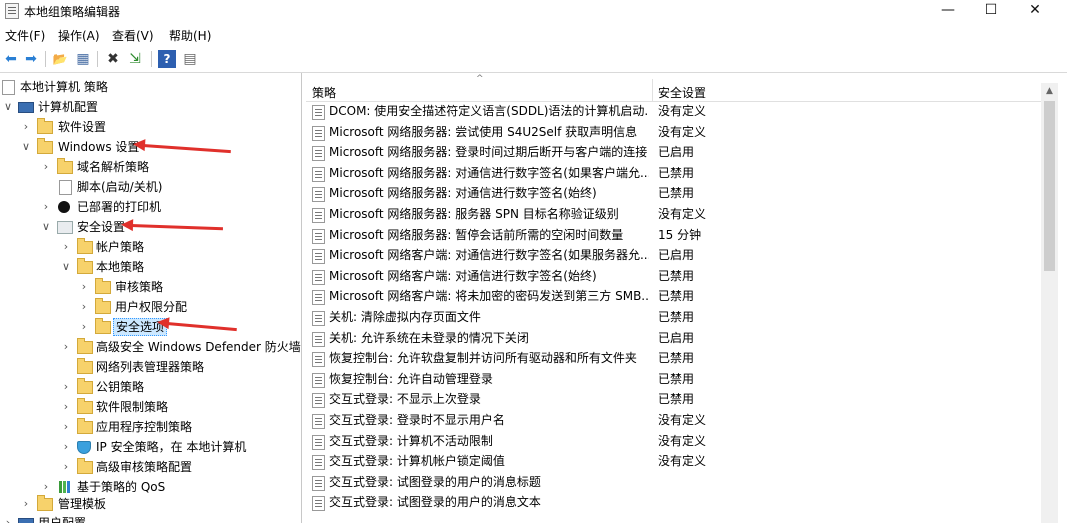  Describe the element at coordinates (1049, 186) in the screenshot. I see `scroll-thumb` at that location.